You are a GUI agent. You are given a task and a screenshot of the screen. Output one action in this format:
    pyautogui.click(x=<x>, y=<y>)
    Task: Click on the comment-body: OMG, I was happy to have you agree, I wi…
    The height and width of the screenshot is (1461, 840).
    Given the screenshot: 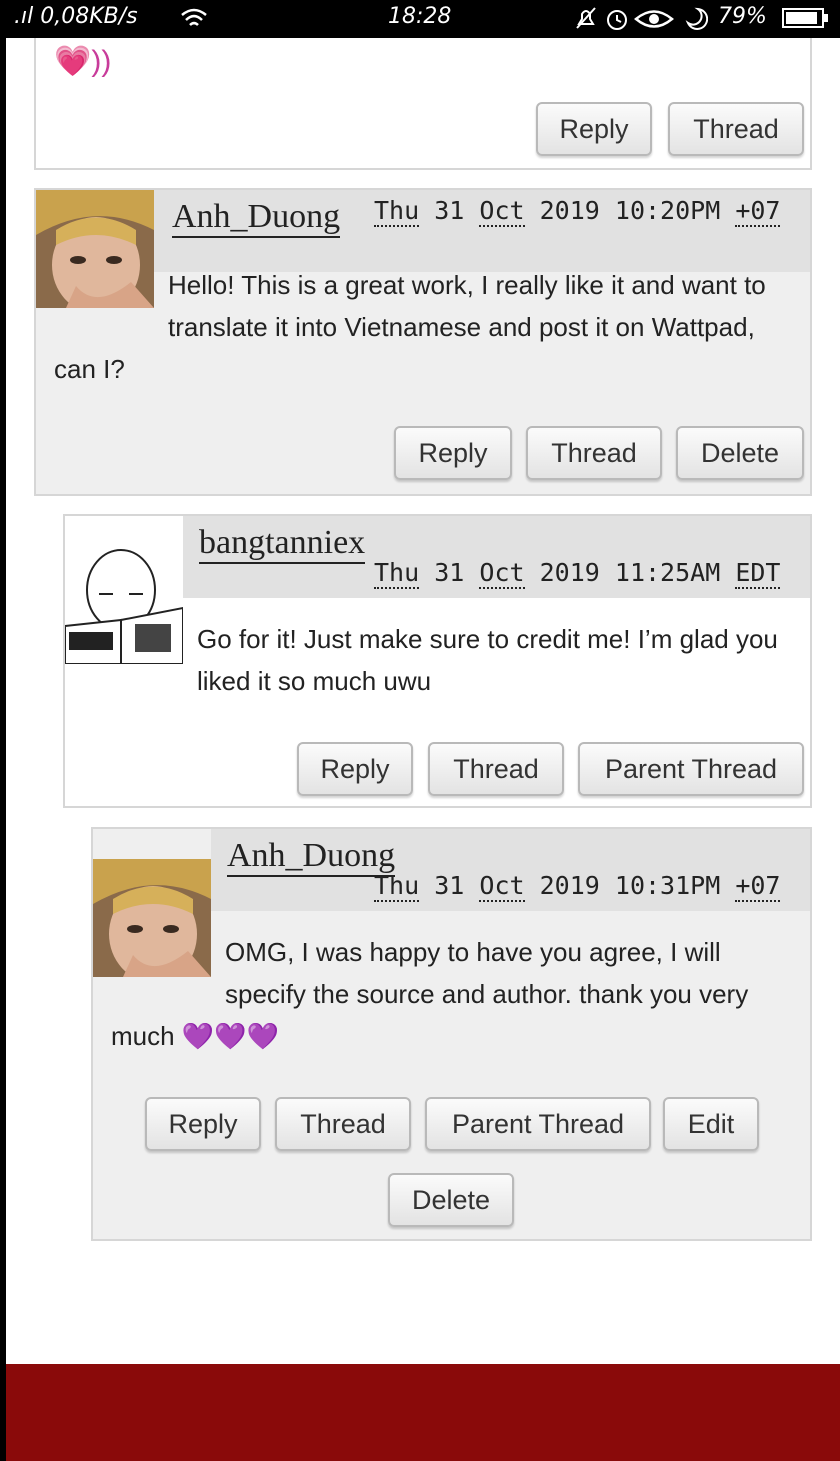 What is the action you would take?
    pyautogui.click(x=430, y=994)
    